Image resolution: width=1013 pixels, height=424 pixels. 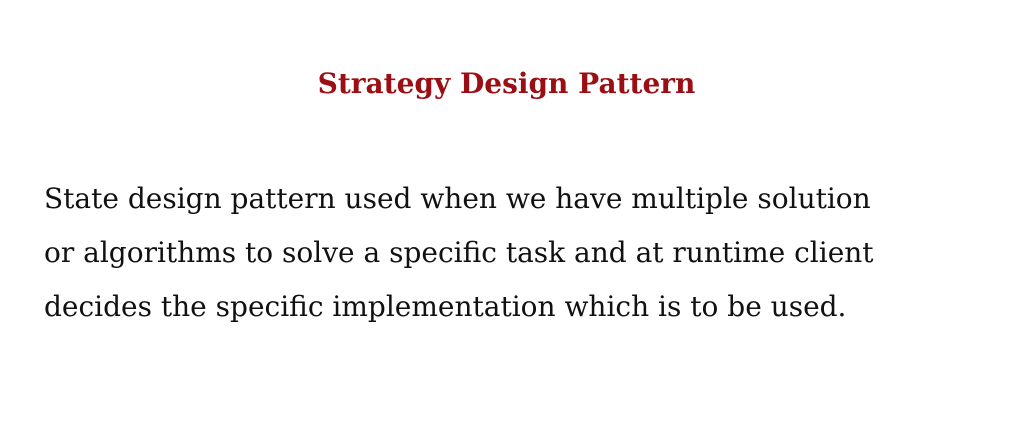 I want to click on slide-title: Strategy Design Pattern, so click(x=506, y=83).